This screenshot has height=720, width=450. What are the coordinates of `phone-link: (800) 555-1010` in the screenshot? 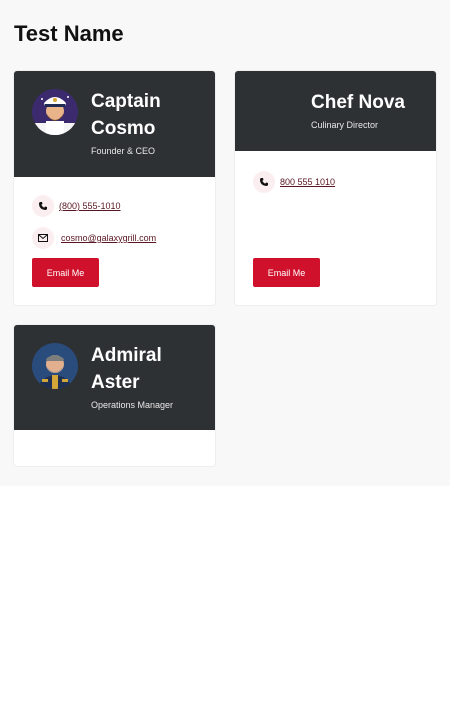 It's located at (90, 206).